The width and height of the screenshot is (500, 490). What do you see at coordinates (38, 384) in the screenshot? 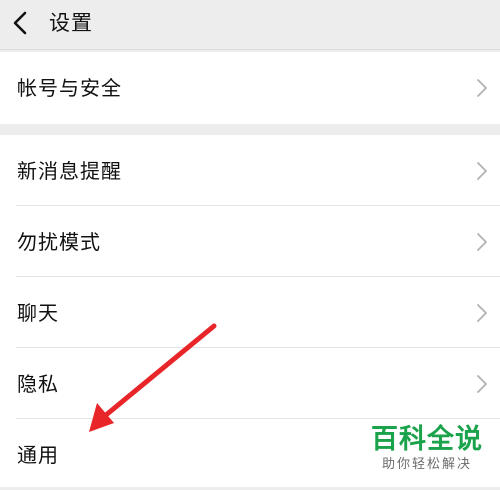
I see `settings-item-label: 隐私` at bounding box center [38, 384].